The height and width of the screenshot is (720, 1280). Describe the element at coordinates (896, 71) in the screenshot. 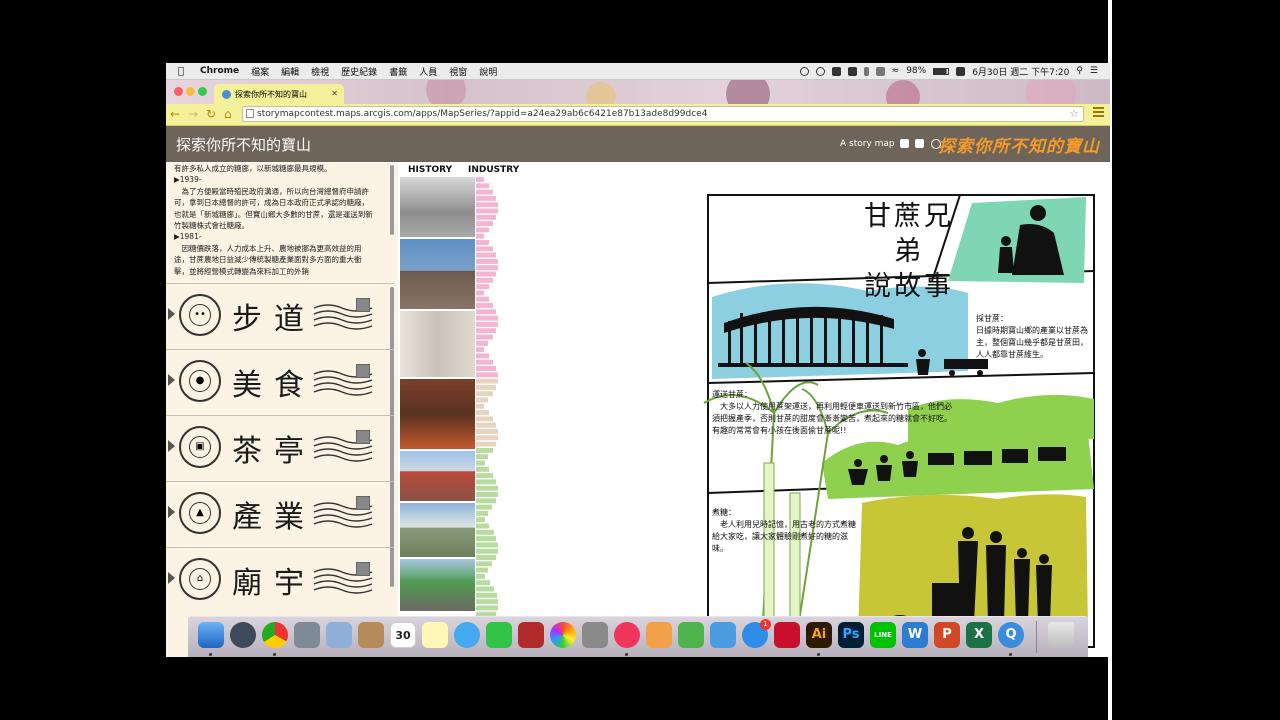

I see `wifi-icon: ≈` at that location.